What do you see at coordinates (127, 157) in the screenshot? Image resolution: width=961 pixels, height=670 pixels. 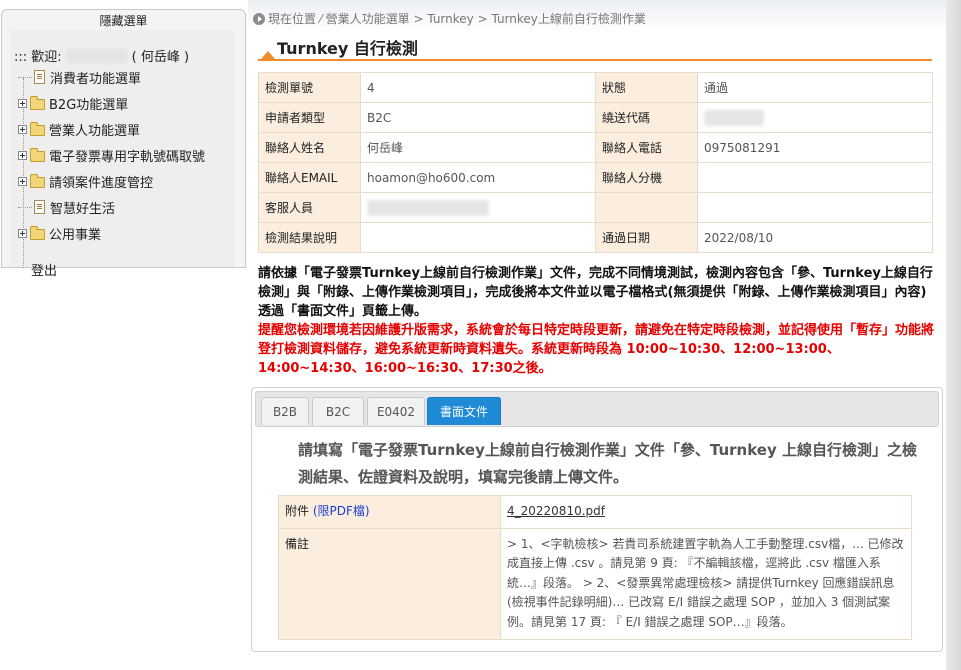 I see `sidebar-item-label: 電子發票專用字軌號碼取號` at bounding box center [127, 157].